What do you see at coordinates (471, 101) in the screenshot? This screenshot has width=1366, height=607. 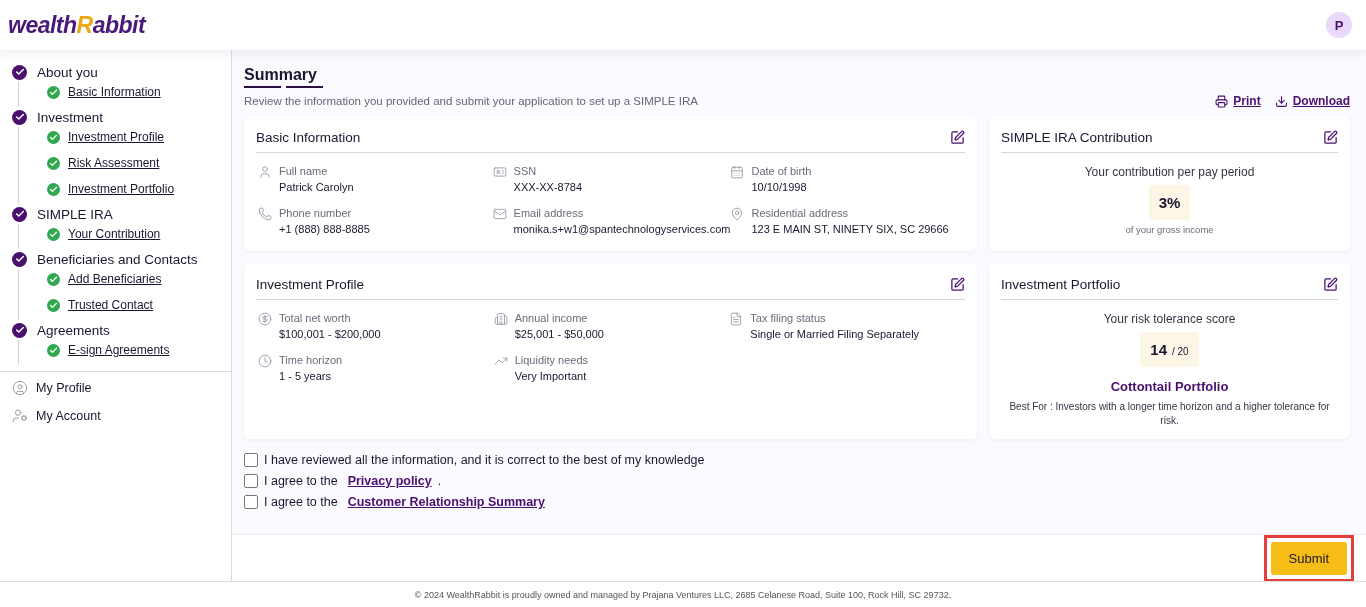 I see `page-subtitle: Review the information you provided and submit your application to set up a SIMPLE IRA` at bounding box center [471, 101].